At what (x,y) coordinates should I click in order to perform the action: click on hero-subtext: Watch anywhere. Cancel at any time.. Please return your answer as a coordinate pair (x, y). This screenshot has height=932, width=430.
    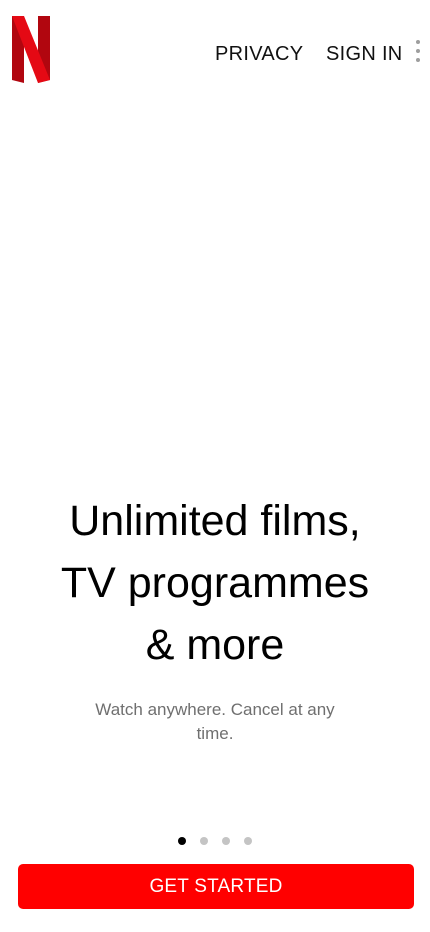
    Looking at the image, I should click on (215, 721).